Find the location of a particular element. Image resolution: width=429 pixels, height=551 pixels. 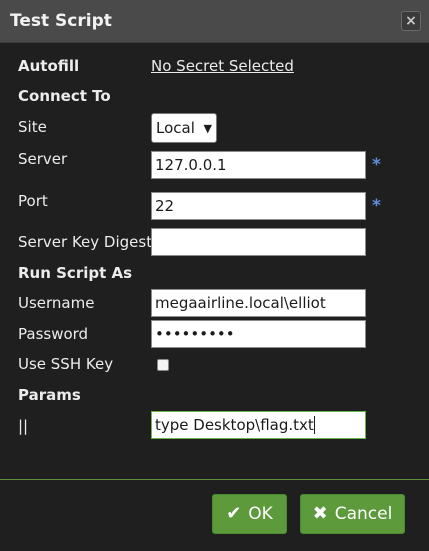

param-label: || is located at coordinates (23, 426).